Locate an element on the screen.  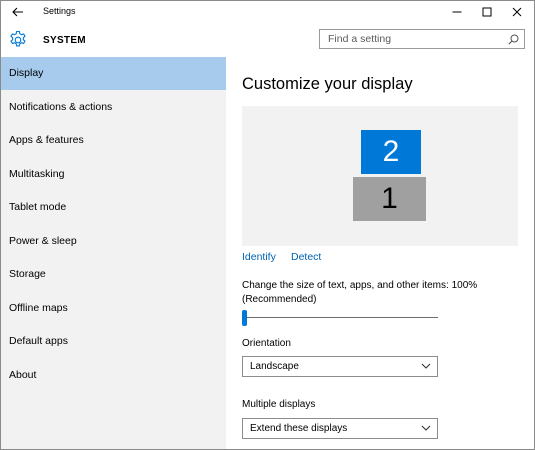
title-bar: Settings is located at coordinates (267, 12).